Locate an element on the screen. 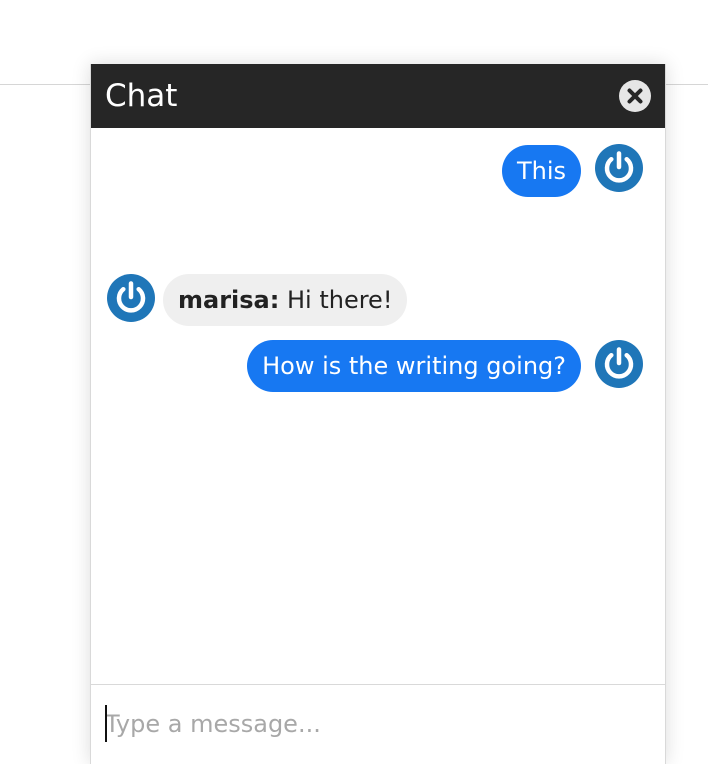 This screenshot has width=708, height=764. message-input is located at coordinates (375, 724).